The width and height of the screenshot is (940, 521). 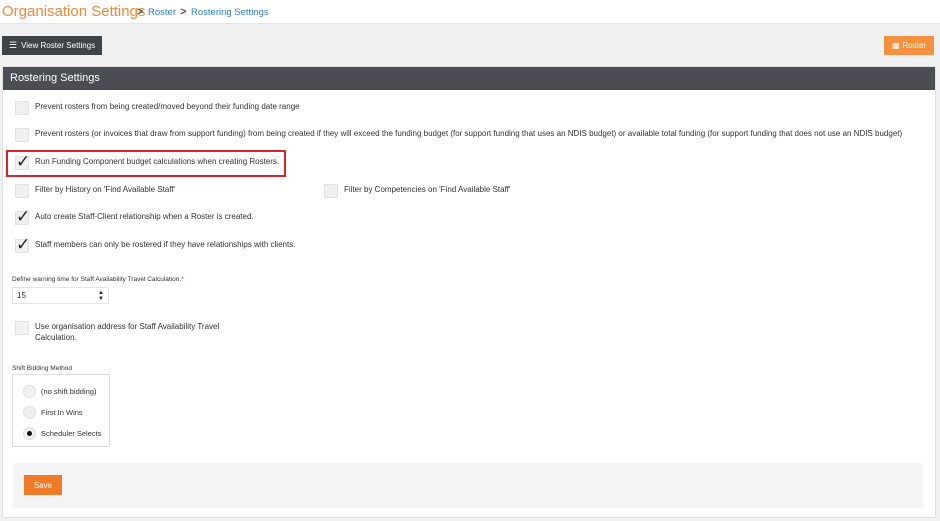 What do you see at coordinates (101, 299) in the screenshot?
I see `stepper-down-icon: ▼` at bounding box center [101, 299].